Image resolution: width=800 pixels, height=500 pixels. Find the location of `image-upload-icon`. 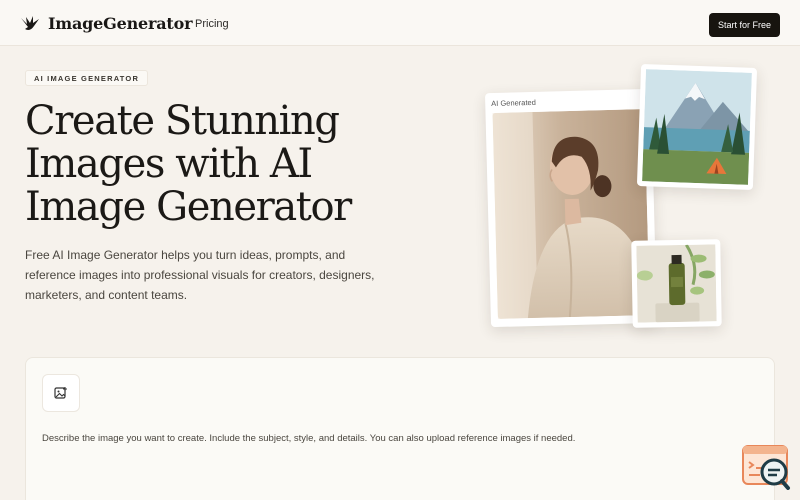

image-upload-icon is located at coordinates (60, 393).